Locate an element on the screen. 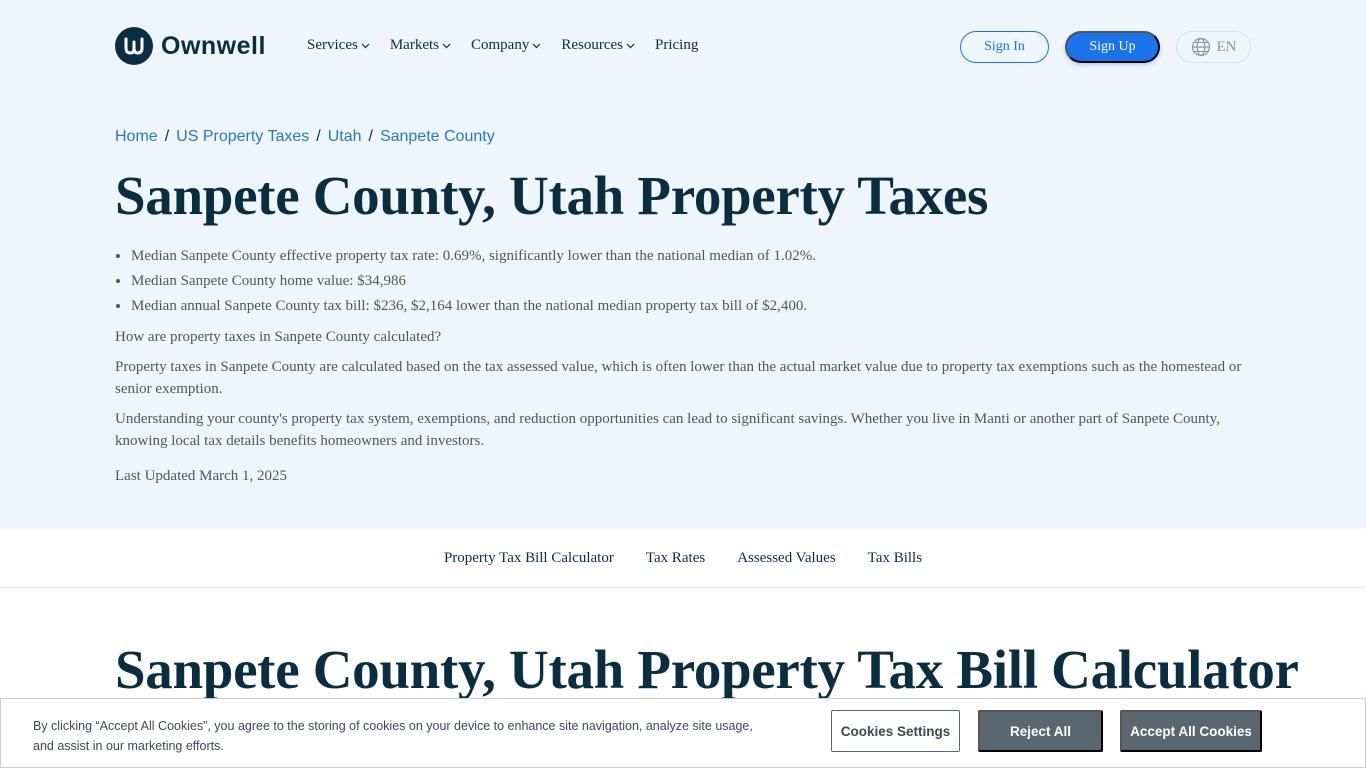 The image size is (1366, 768). nav-label: Services is located at coordinates (332, 45).